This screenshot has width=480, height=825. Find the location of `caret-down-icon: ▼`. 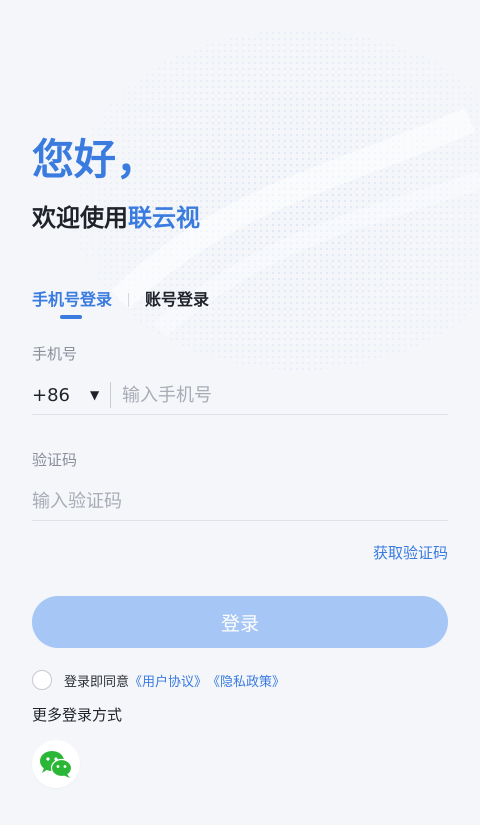

caret-down-icon: ▼ is located at coordinates (95, 395).